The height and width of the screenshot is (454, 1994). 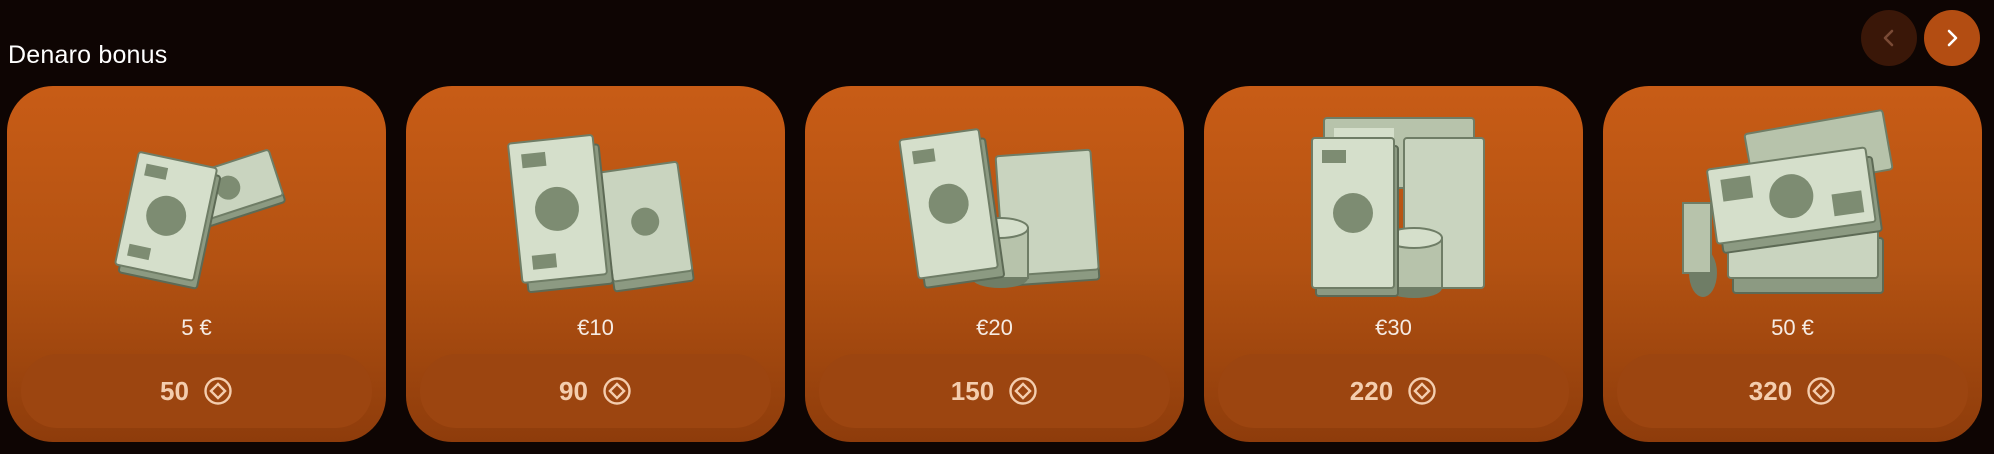 What do you see at coordinates (196, 327) in the screenshot?
I see `bonus-price: 5 €` at bounding box center [196, 327].